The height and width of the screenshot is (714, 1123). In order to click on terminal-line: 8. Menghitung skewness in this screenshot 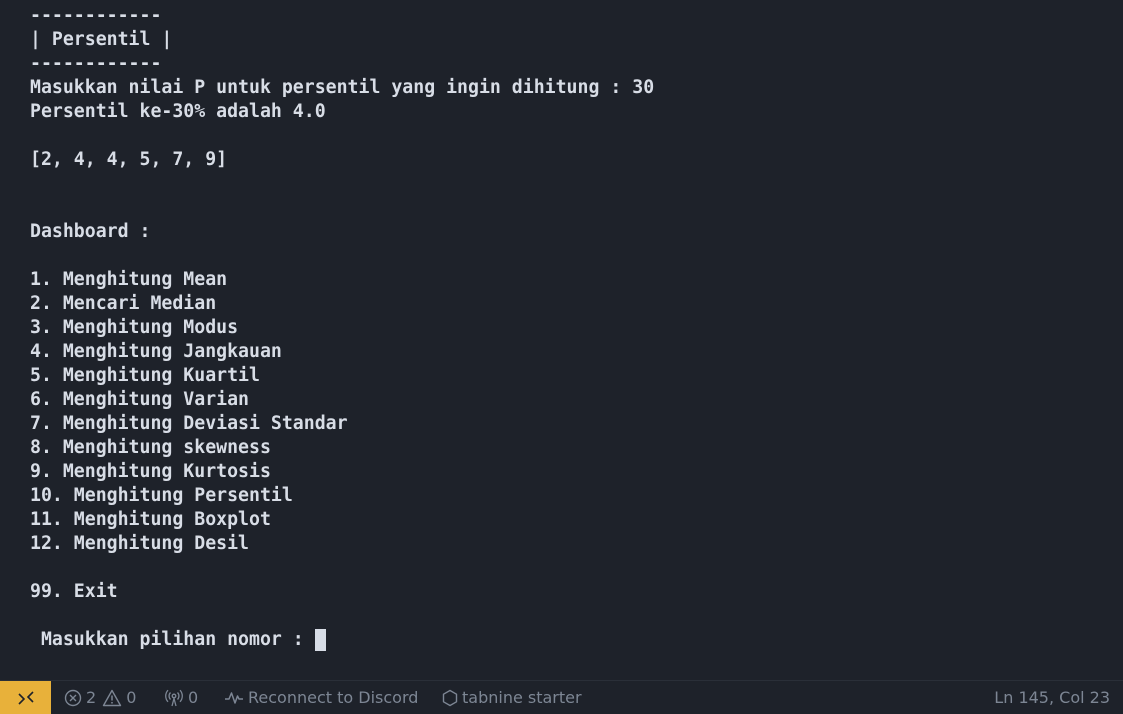, I will do `click(150, 447)`.